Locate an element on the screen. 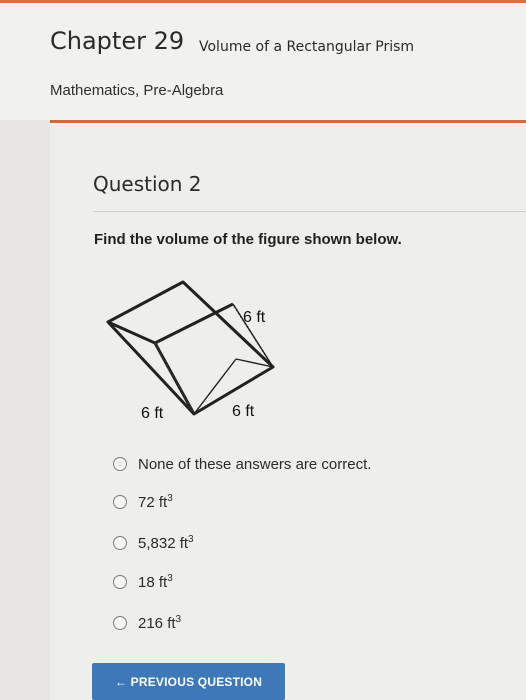 The width and height of the screenshot is (526, 700). answer-option-5: 216 ft3 is located at coordinates (147, 623).